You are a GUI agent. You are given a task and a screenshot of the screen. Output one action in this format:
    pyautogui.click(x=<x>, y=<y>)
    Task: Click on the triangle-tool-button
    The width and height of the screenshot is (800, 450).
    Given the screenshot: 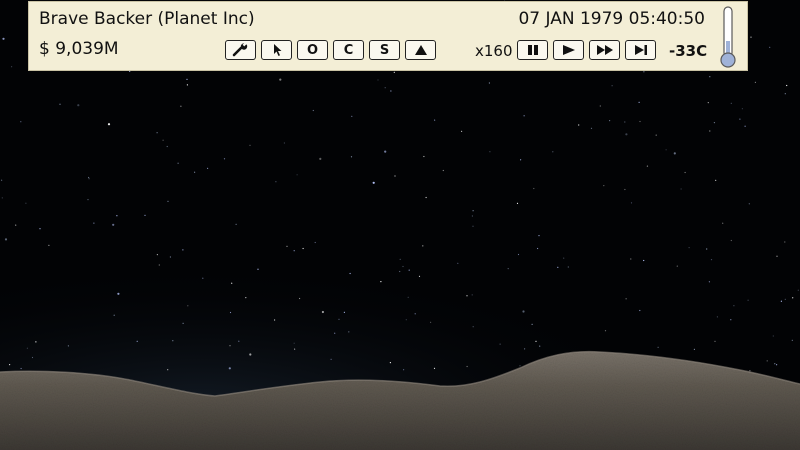 What is the action you would take?
    pyautogui.click(x=420, y=50)
    